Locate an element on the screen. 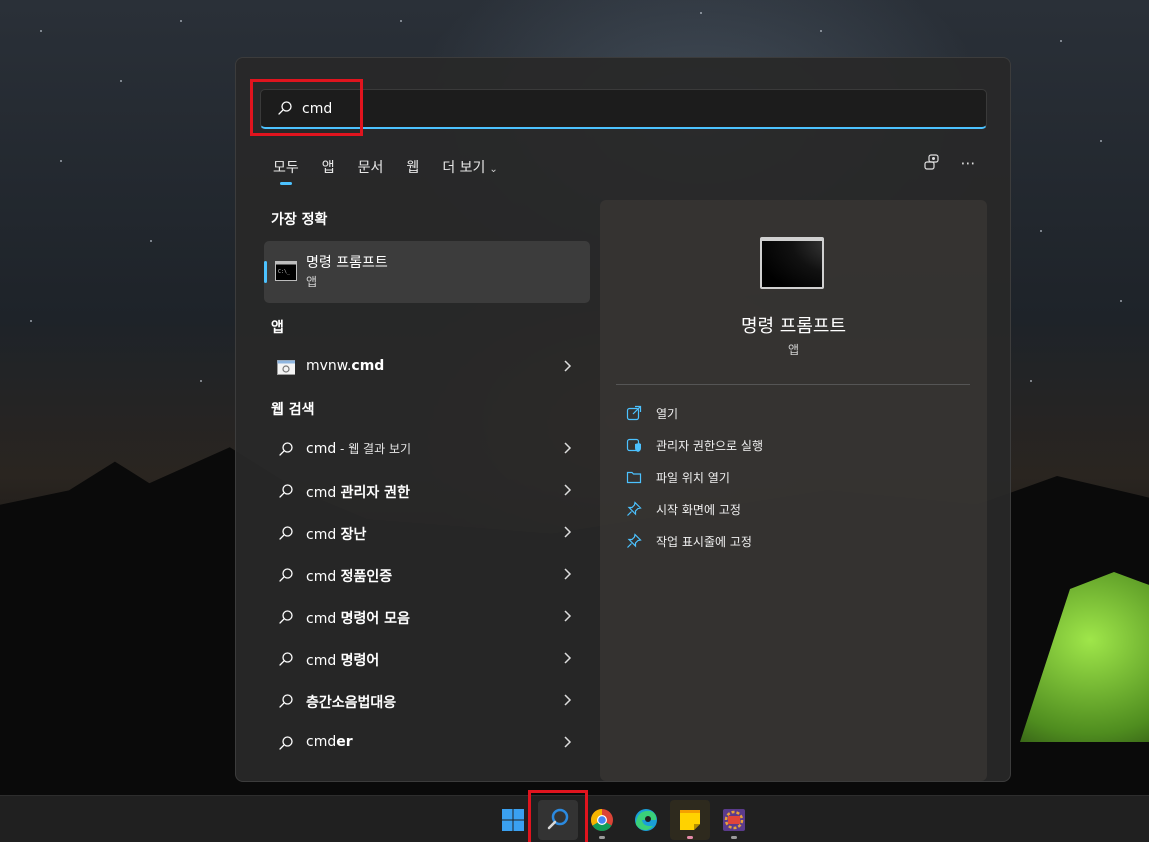 Image resolution: width=1149 pixels, height=842 pixels. chrome-icon is located at coordinates (602, 820).